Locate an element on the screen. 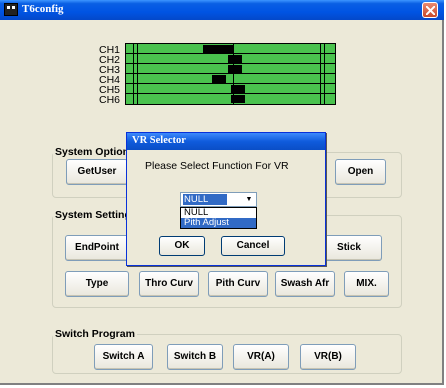 The height and width of the screenshot is (388, 446). pith-curv-button: Pith Curv is located at coordinates (238, 284).